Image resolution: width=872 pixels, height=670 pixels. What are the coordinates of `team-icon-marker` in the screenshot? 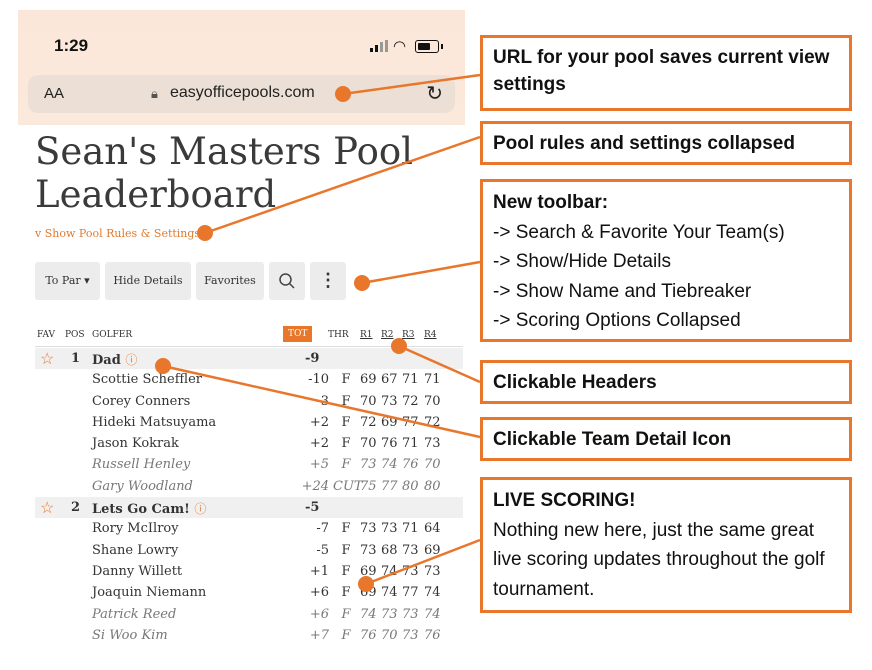 It's located at (163, 366).